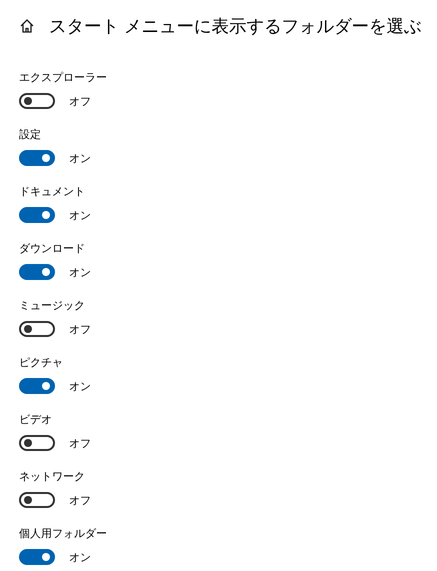  What do you see at coordinates (52, 192) in the screenshot?
I see `folder-label: ドキュメント` at bounding box center [52, 192].